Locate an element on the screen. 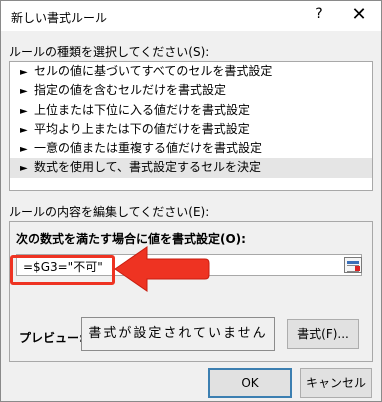 Image resolution: width=382 pixels, height=402 pixels. rule-type-item: ► 平均より上または下の値だけを書式設定 is located at coordinates (191, 129).